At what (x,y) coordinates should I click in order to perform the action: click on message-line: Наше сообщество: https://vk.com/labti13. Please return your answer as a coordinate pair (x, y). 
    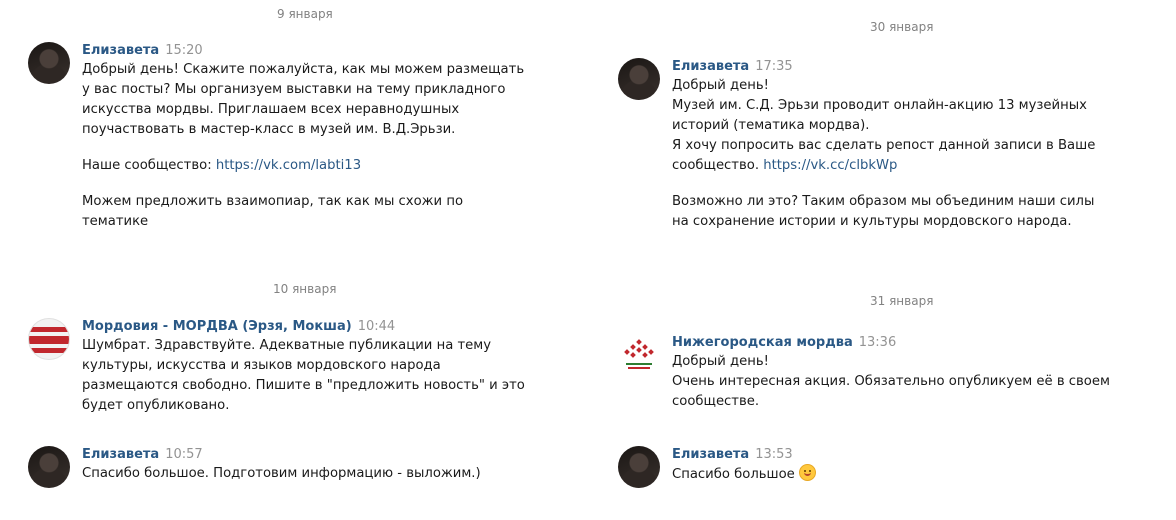
    Looking at the image, I should click on (303, 166).